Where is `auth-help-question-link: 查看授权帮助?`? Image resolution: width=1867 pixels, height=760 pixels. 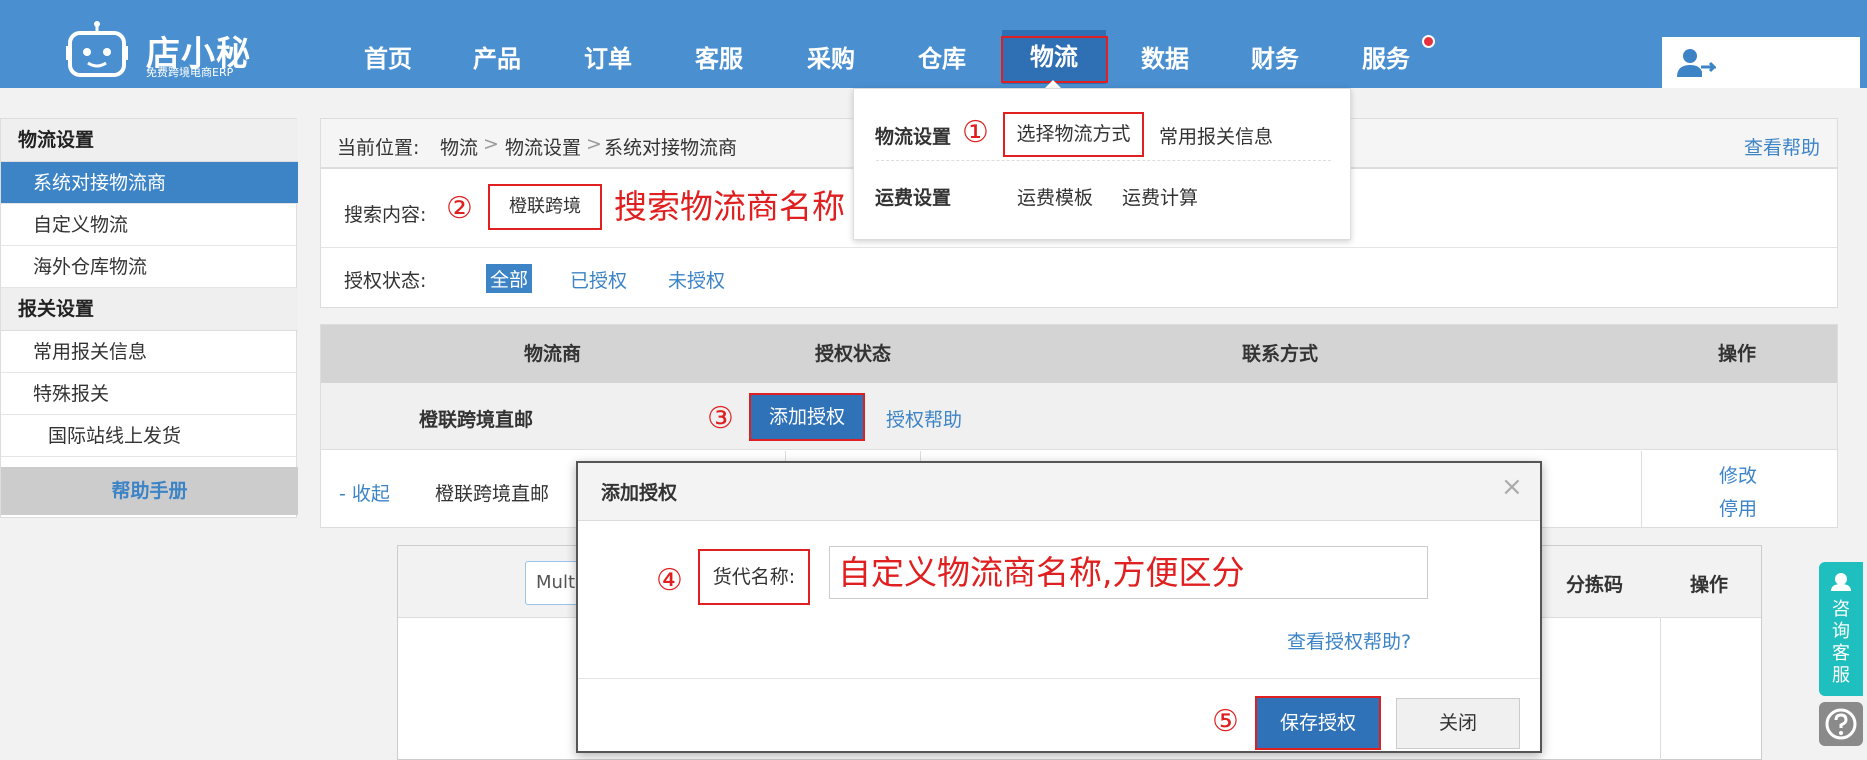
auth-help-question-link: 查看授权帮助? is located at coordinates (1349, 640).